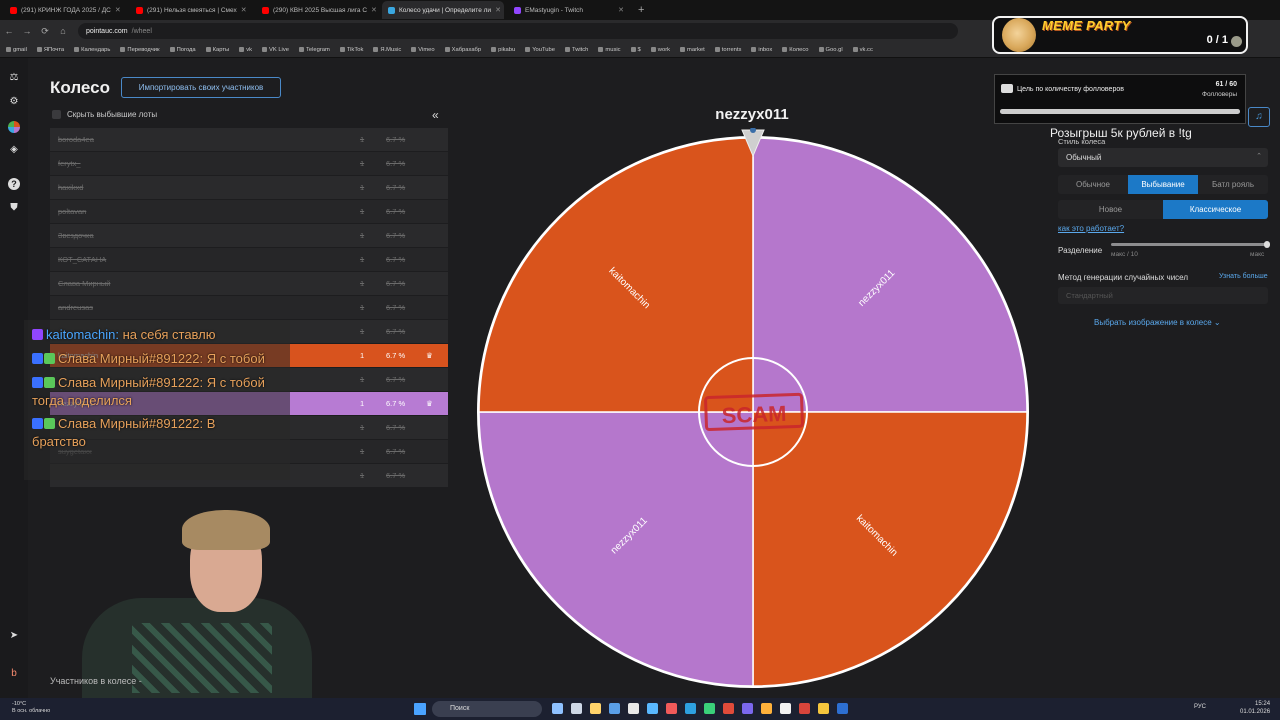 This screenshot has height=720, width=1280. What do you see at coordinates (314, 50) in the screenshot?
I see `bookmark-item: Telegram` at bounding box center [314, 50].